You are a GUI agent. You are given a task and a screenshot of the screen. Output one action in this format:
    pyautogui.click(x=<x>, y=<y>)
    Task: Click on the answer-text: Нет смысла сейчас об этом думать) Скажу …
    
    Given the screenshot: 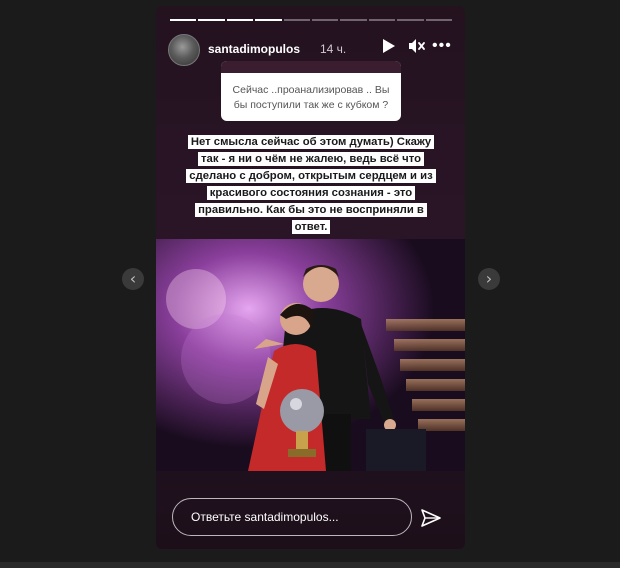 What is the action you would take?
    pyautogui.click(x=311, y=184)
    